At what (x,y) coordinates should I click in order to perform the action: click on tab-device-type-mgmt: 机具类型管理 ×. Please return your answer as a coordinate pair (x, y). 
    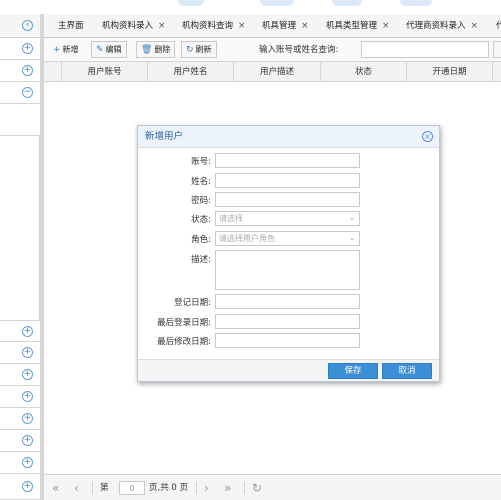
    Looking at the image, I should click on (358, 26).